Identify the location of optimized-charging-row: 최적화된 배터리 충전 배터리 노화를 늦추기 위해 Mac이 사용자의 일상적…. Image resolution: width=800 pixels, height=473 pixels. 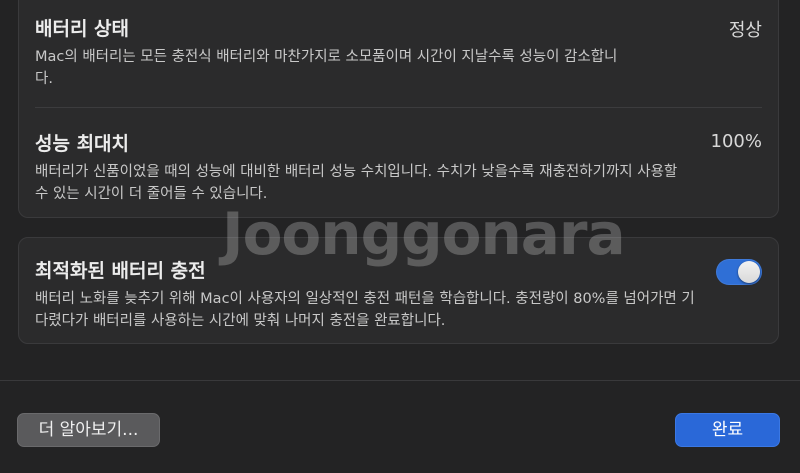
(398, 293).